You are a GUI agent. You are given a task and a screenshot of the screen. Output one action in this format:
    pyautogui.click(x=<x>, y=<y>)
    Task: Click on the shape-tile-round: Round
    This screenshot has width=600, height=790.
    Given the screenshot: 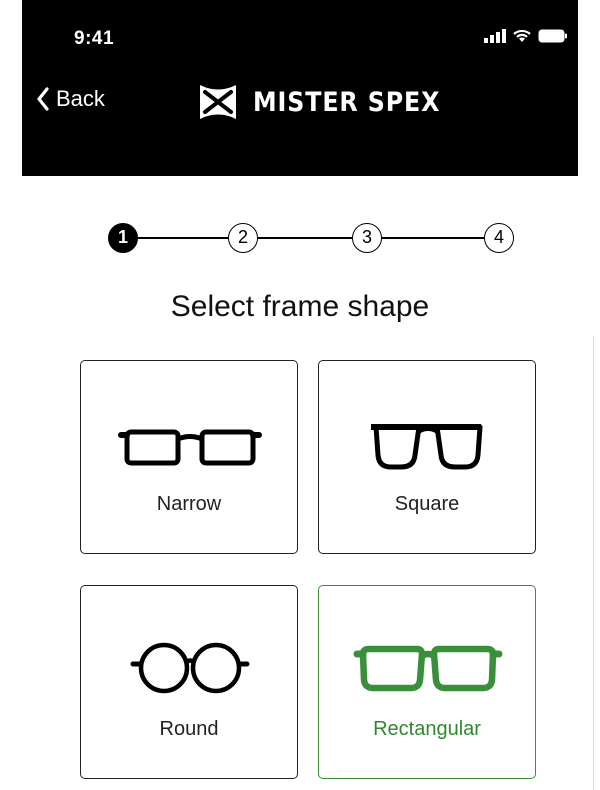 What is the action you would take?
    pyautogui.click(x=189, y=682)
    